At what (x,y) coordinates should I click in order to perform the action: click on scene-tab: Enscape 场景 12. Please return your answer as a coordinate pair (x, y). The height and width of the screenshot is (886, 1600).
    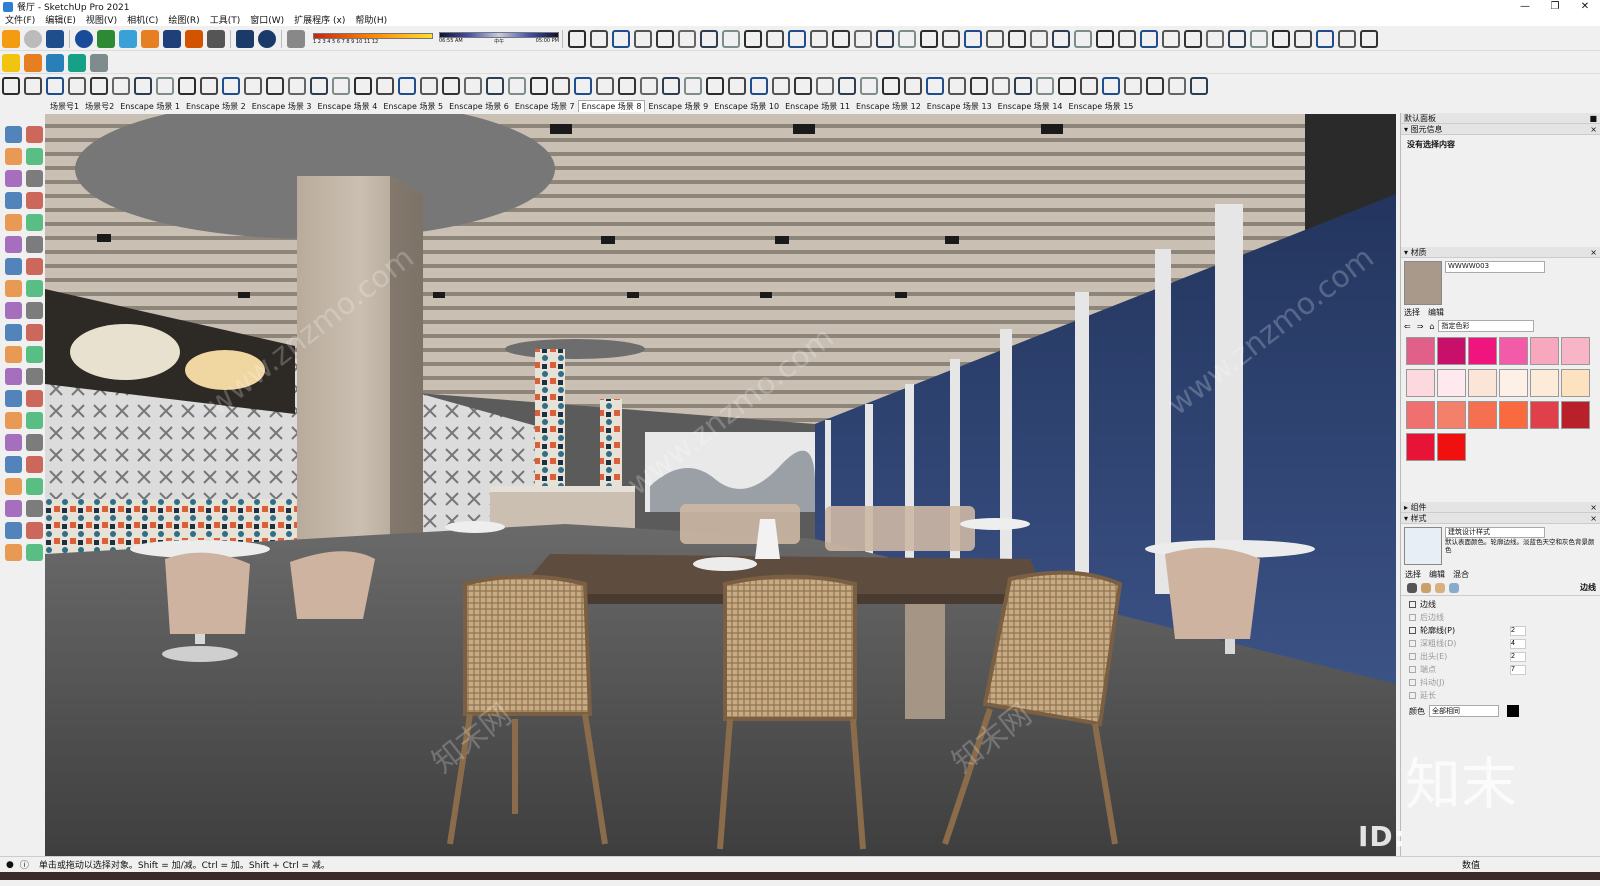
    Looking at the image, I should click on (888, 106).